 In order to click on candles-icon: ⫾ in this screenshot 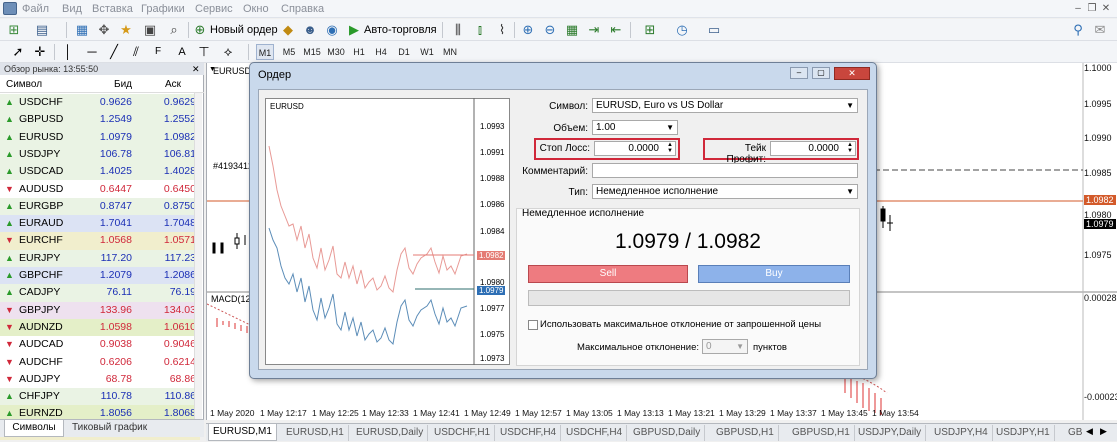, I will do `click(480, 30)`.